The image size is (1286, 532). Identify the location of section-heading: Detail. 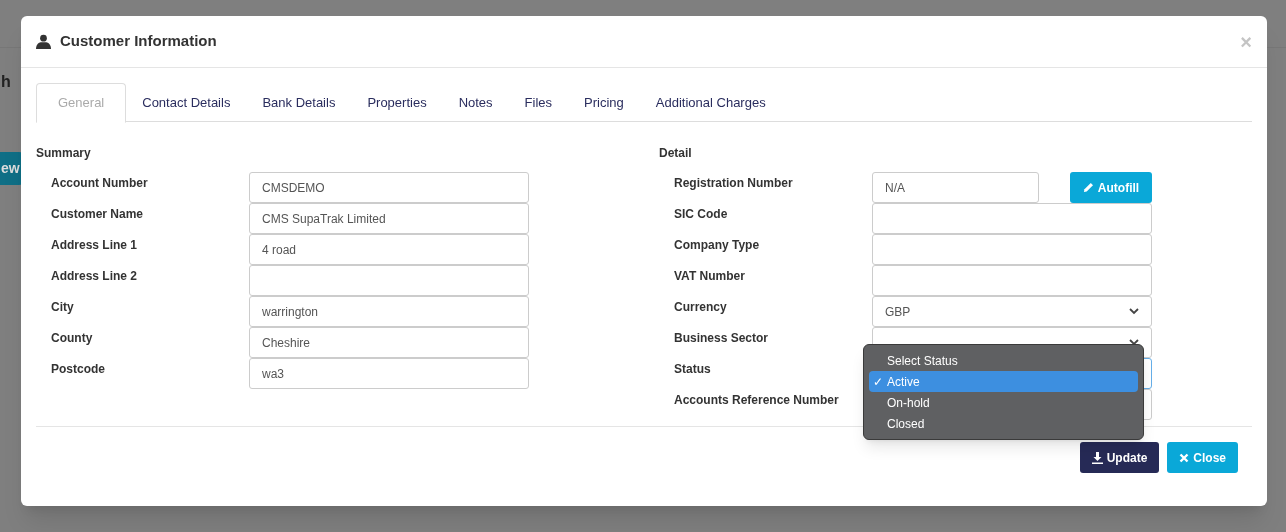
(676, 152).